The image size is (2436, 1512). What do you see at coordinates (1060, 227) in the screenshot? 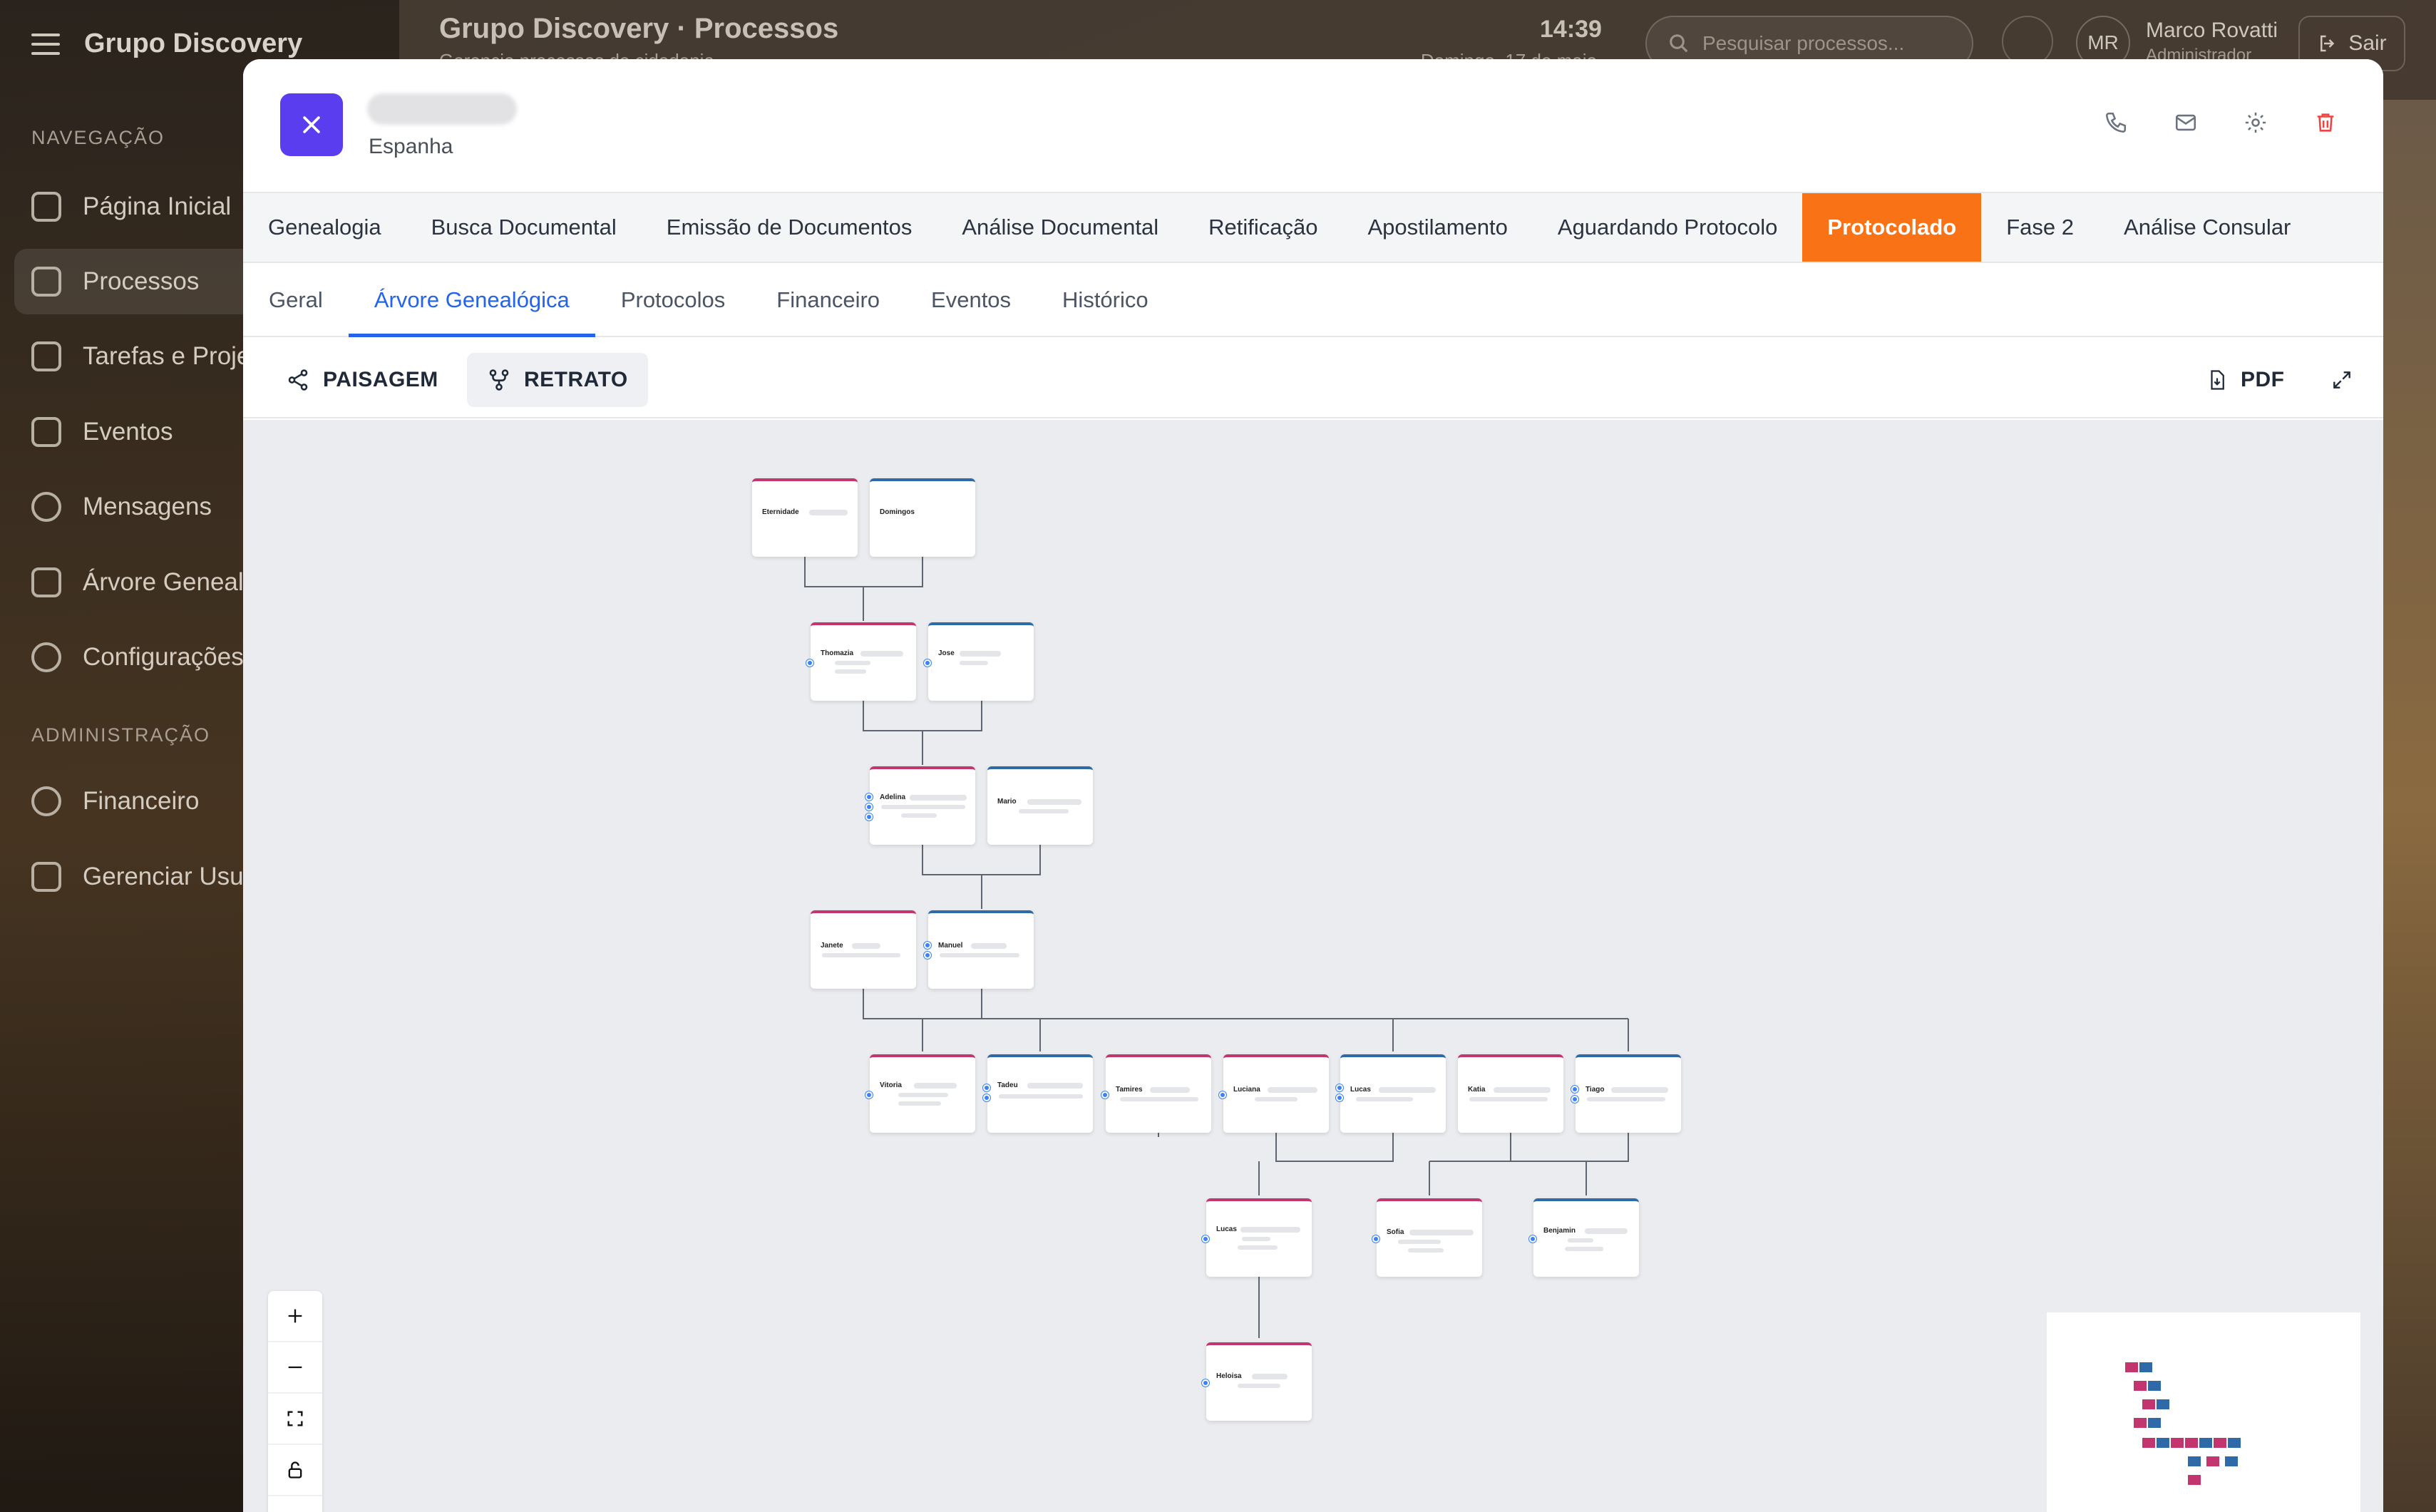
I see `tab-analise-documental: Análise Documental` at bounding box center [1060, 227].